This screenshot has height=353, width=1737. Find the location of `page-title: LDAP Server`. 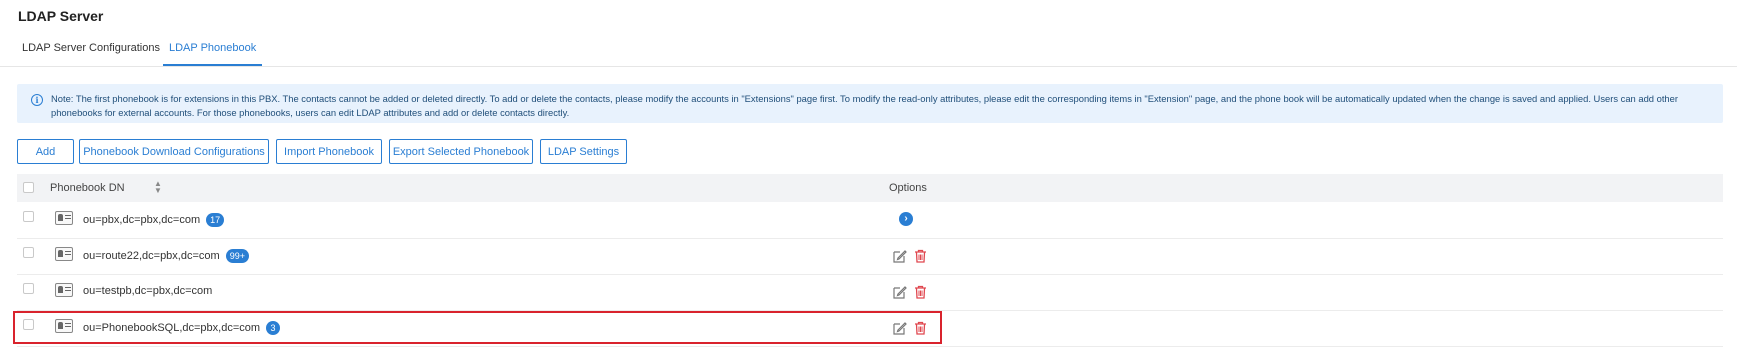

page-title: LDAP Server is located at coordinates (61, 16).